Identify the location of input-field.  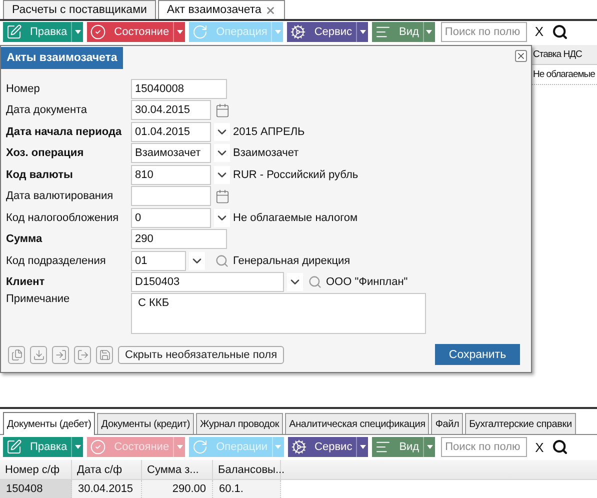
(171, 196).